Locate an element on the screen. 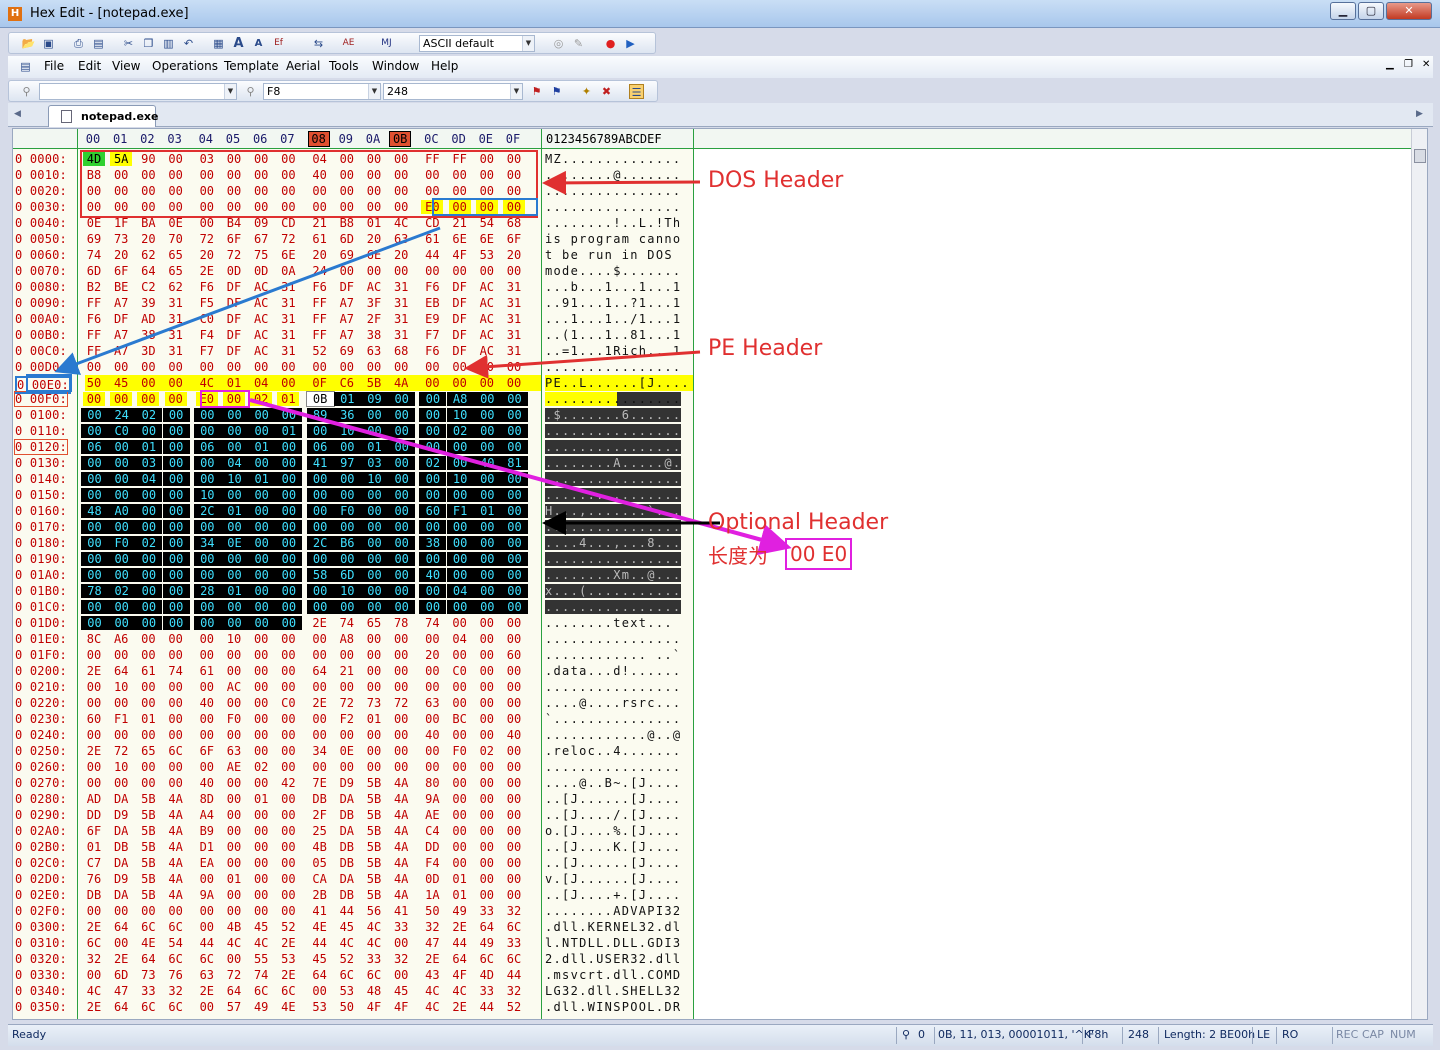 The width and height of the screenshot is (1440, 1050). optional-size-box is located at coordinates (225, 399).